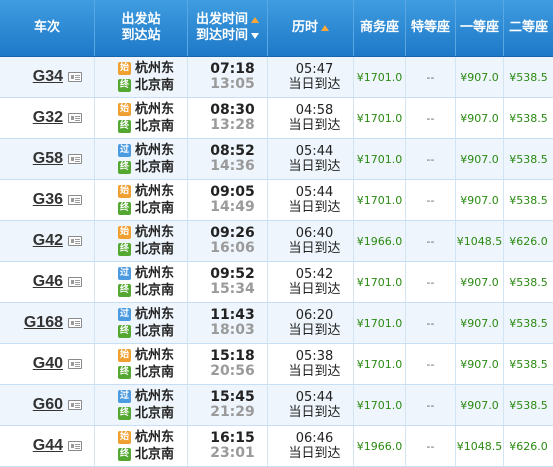 The image size is (553, 467). What do you see at coordinates (311, 364) in the screenshot?
I see `duration-cell: 05:38 当日到达` at bounding box center [311, 364].